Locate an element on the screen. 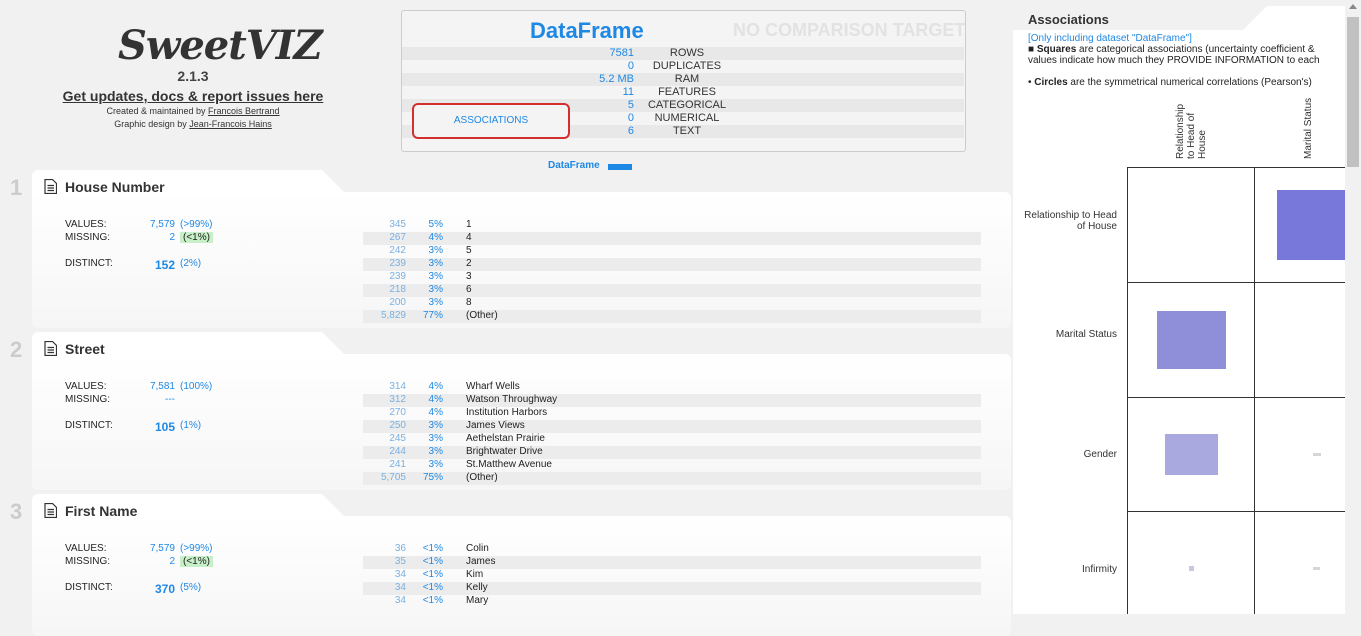  missing-percent-badge: (<1%) is located at coordinates (196, 237).